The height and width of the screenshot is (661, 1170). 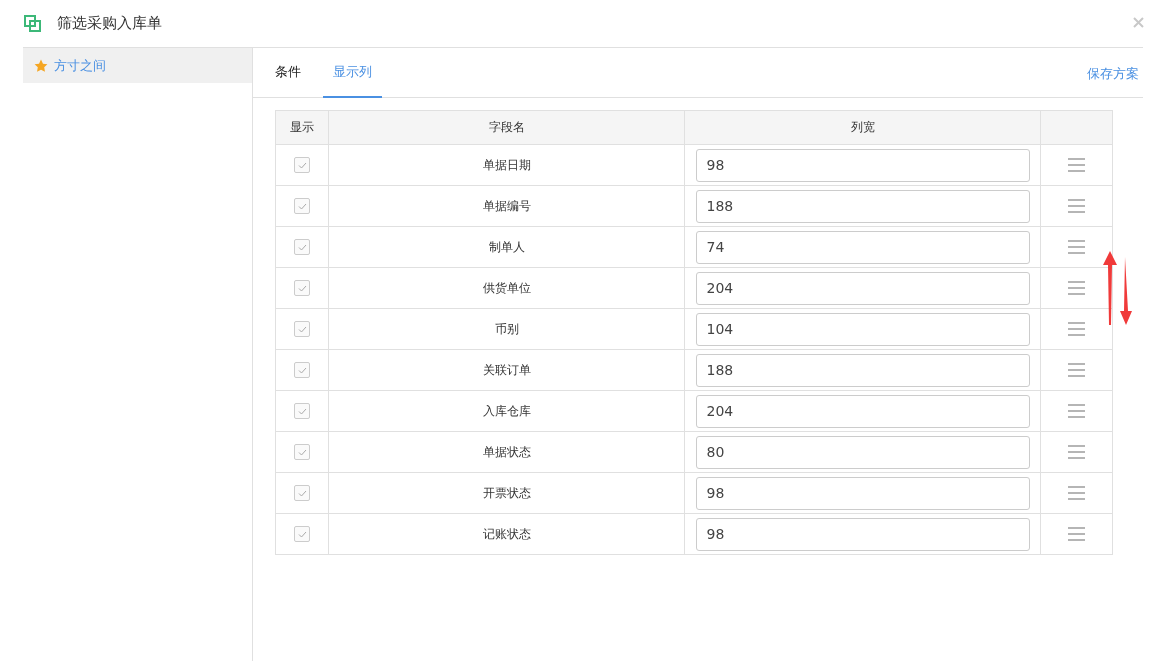 I want to click on close-icon, so click(x=1138, y=22).